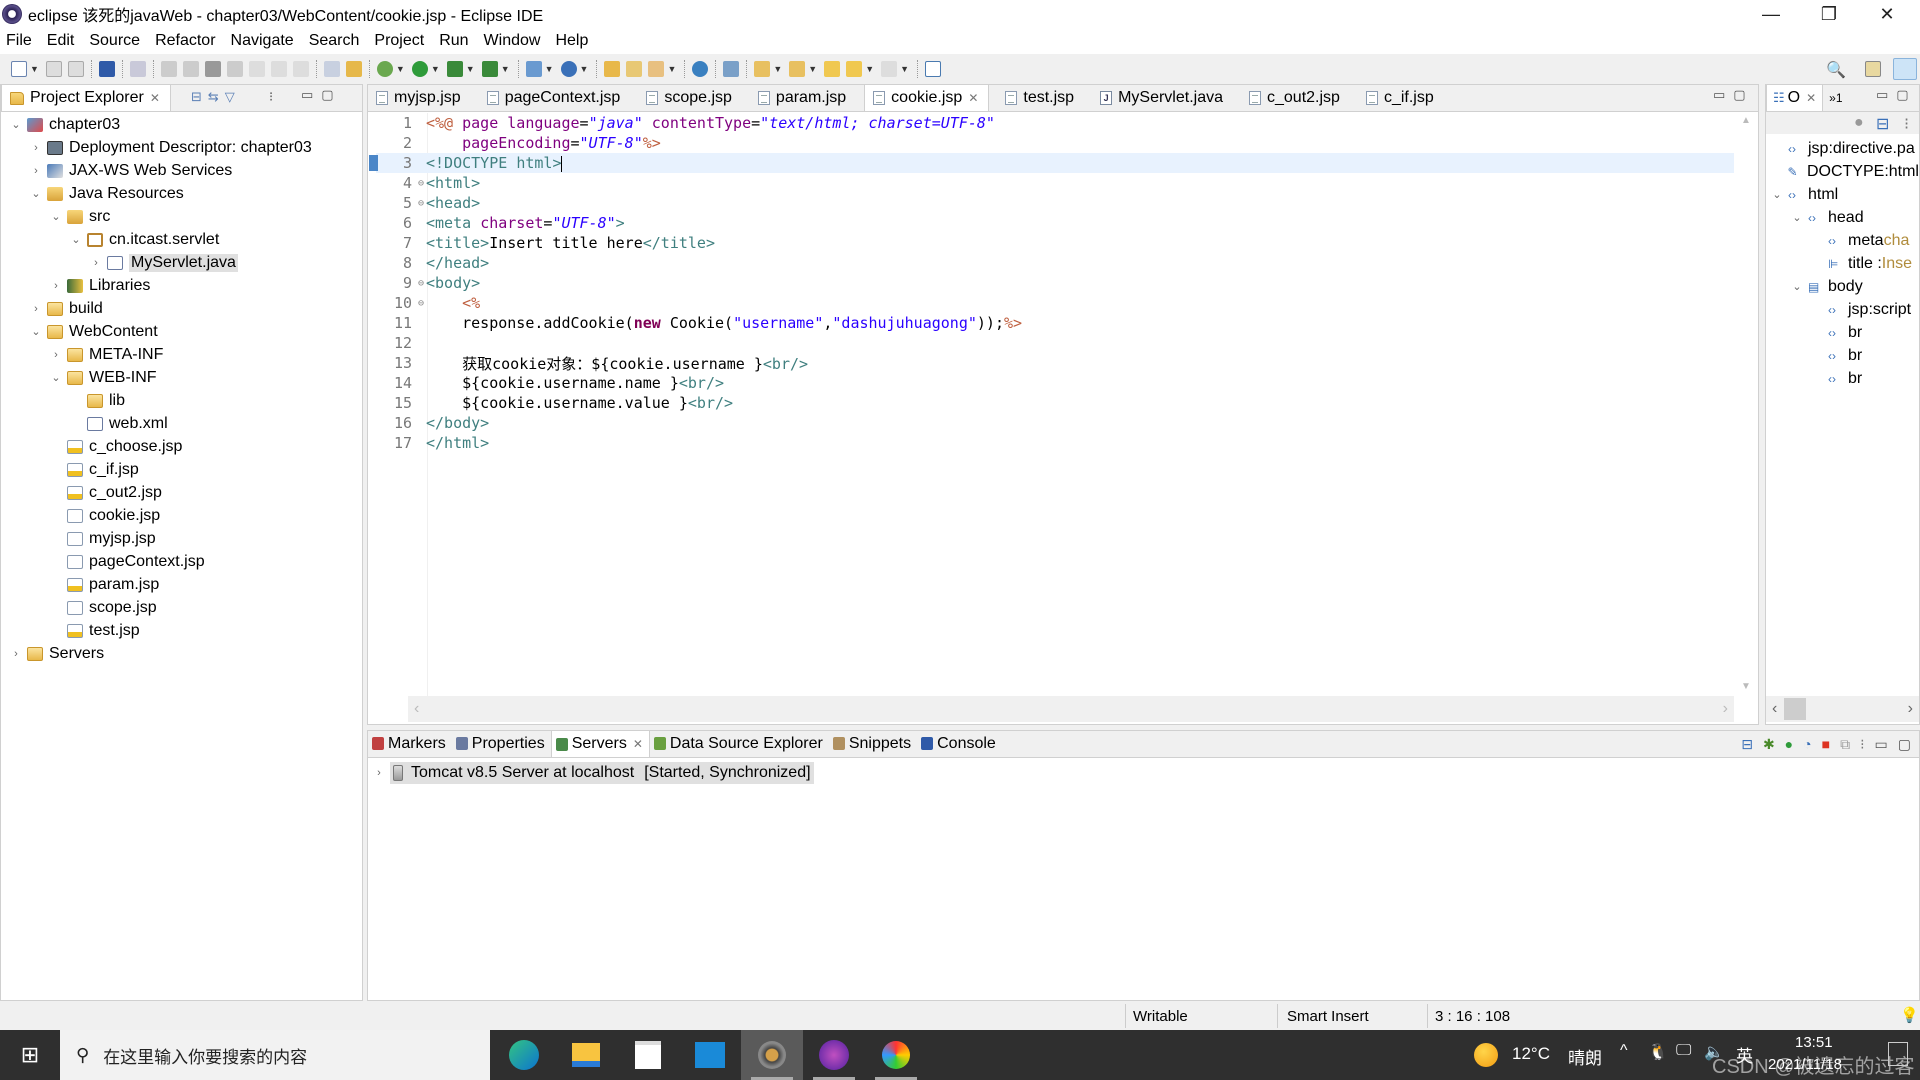  Describe the element at coordinates (19, 69) in the screenshot. I see `new-icon` at that location.